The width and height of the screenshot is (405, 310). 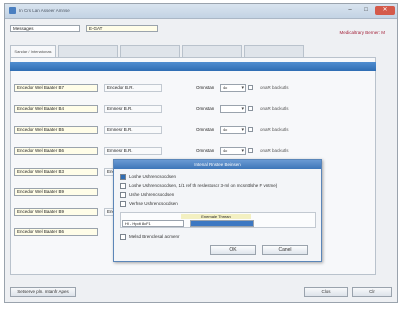 I want to click on row-4-select: 4c ▾, so click(x=233, y=151).